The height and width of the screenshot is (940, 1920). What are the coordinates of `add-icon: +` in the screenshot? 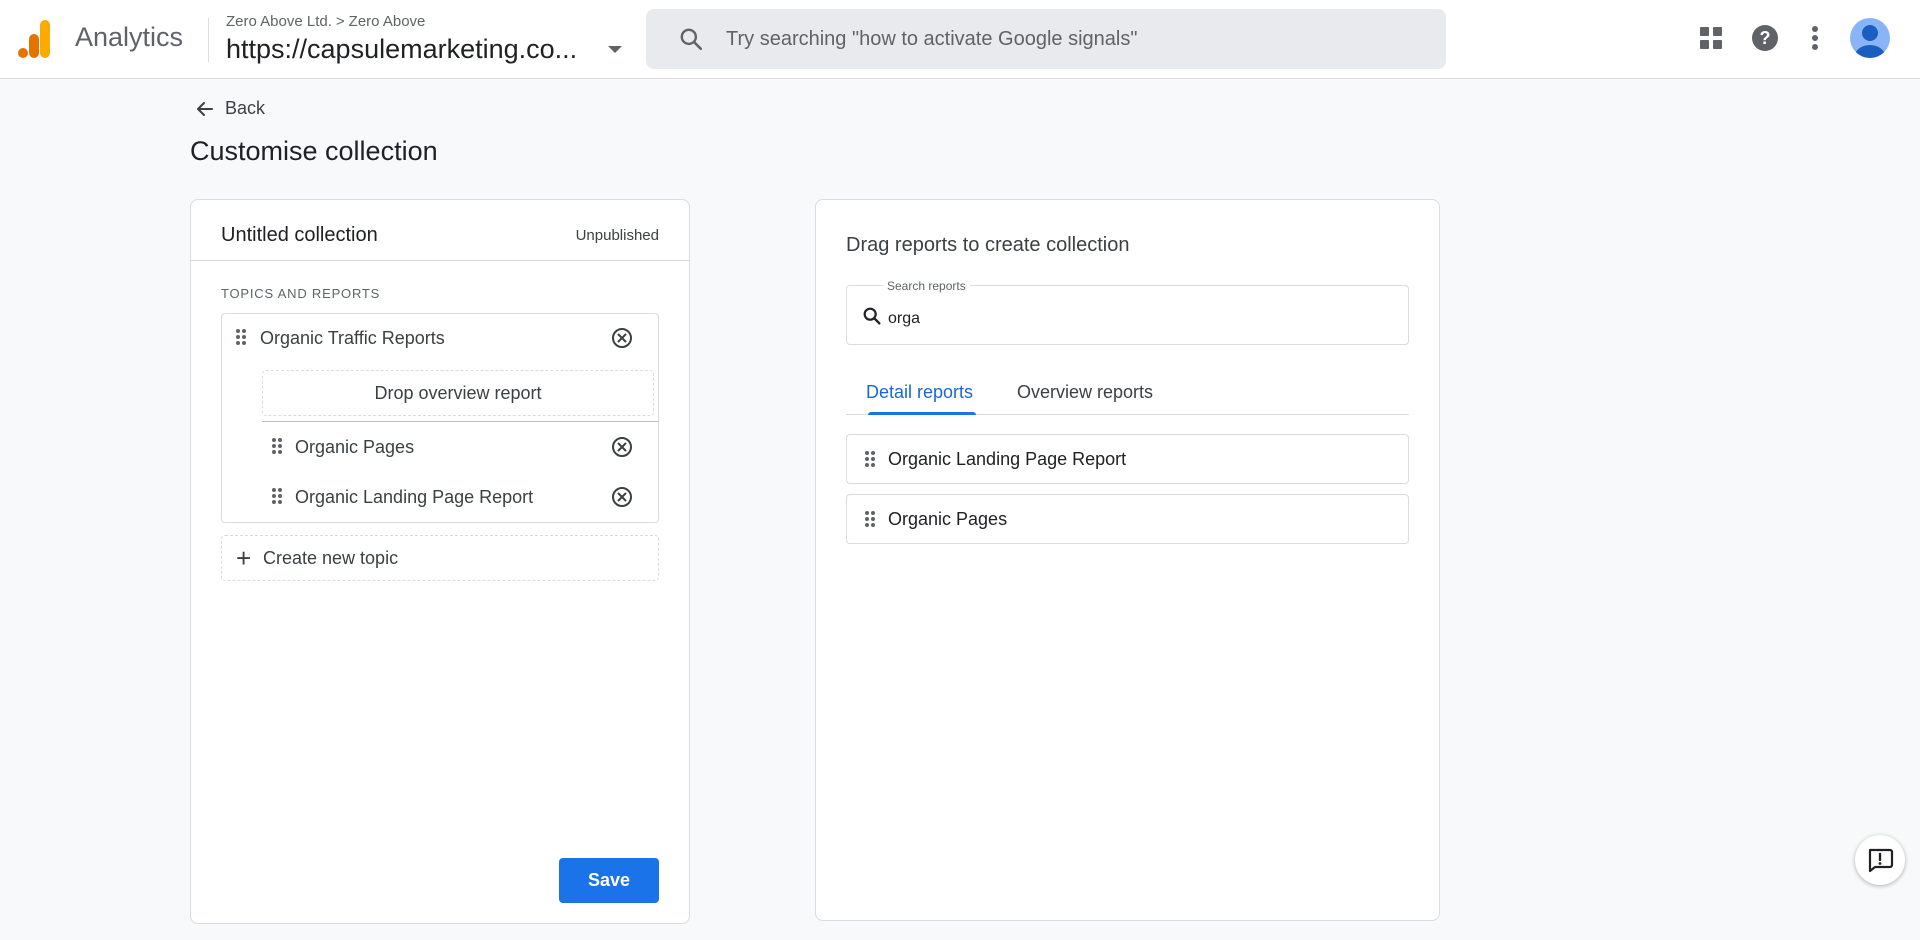 It's located at (244, 558).